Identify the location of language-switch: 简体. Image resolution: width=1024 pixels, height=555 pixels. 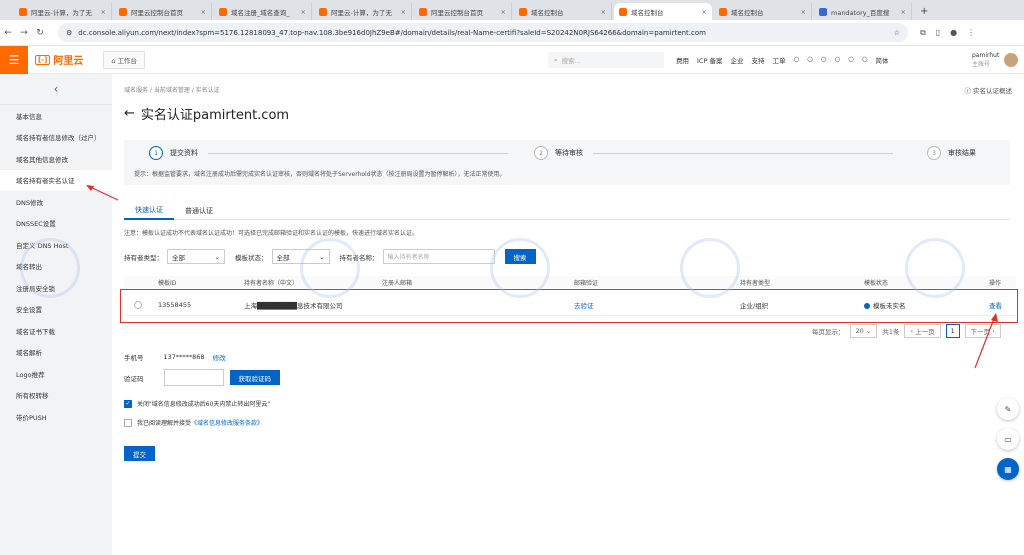
(881, 60).